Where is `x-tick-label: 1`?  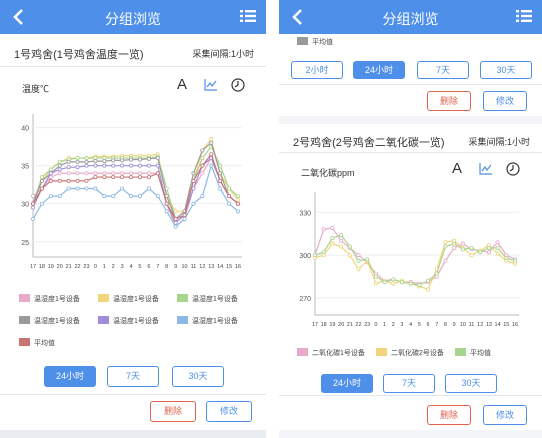
x-tick-label: 1 is located at coordinates (104, 267).